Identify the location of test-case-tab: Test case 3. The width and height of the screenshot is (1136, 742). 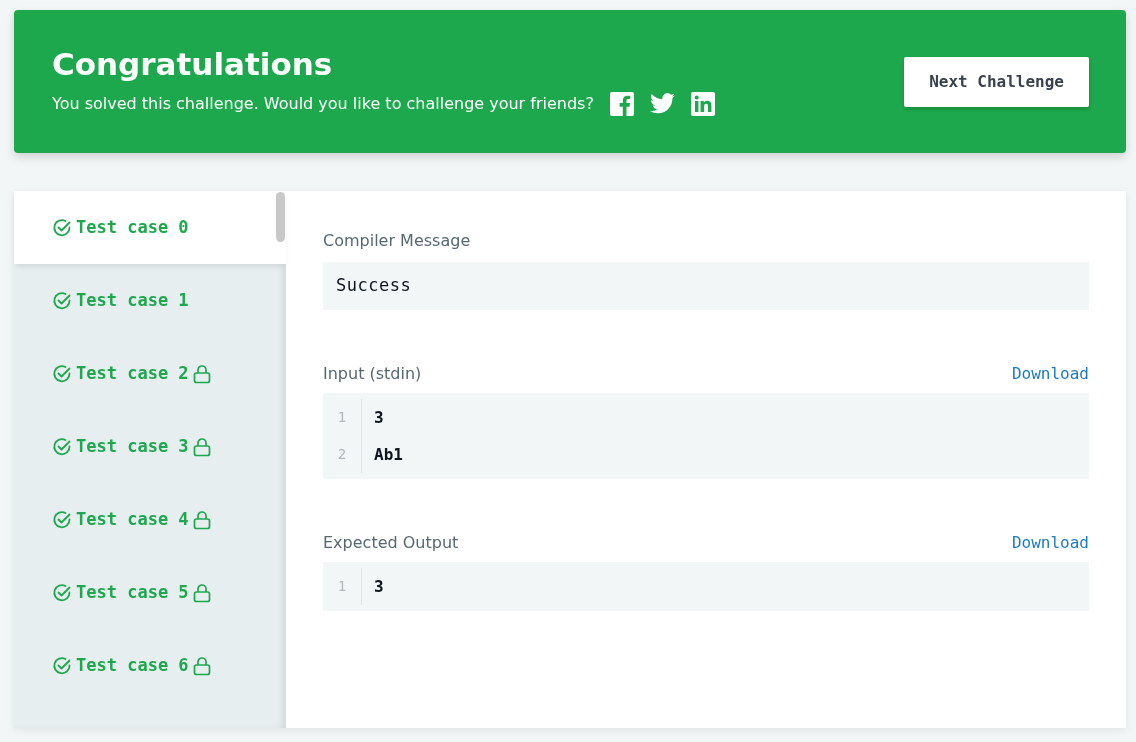
(150, 446).